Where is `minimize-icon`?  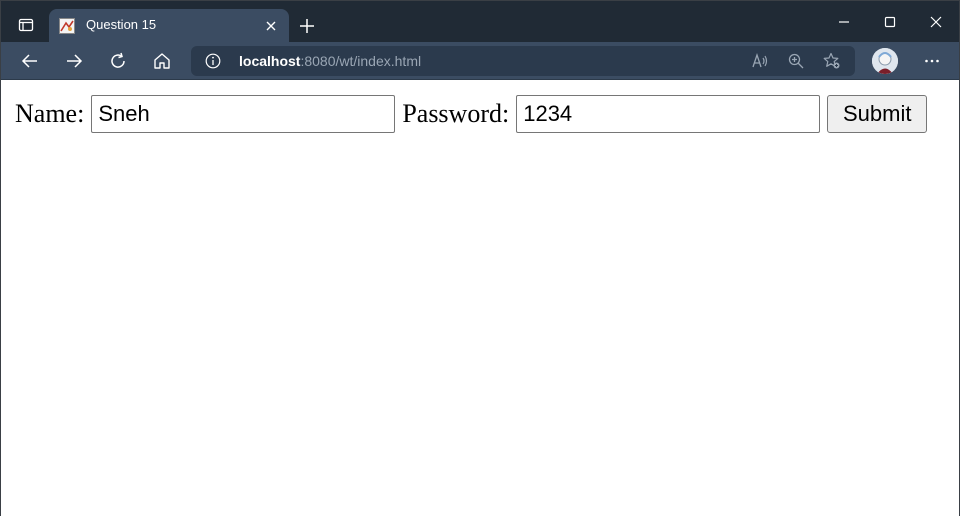 minimize-icon is located at coordinates (844, 21).